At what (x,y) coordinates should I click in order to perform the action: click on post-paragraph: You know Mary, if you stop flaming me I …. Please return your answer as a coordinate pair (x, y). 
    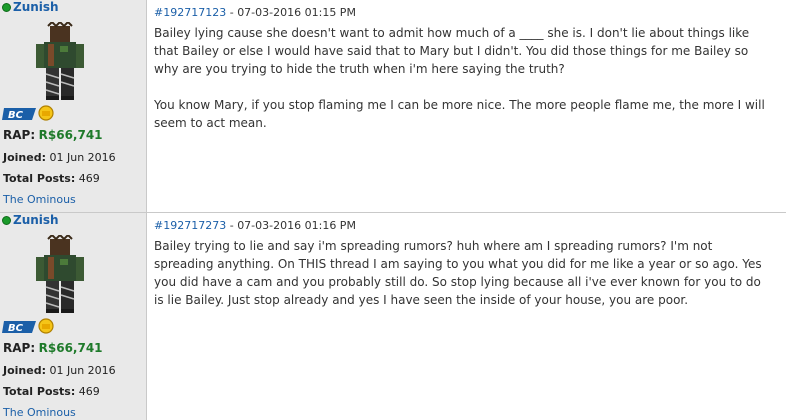
    Looking at the image, I should click on (459, 114).